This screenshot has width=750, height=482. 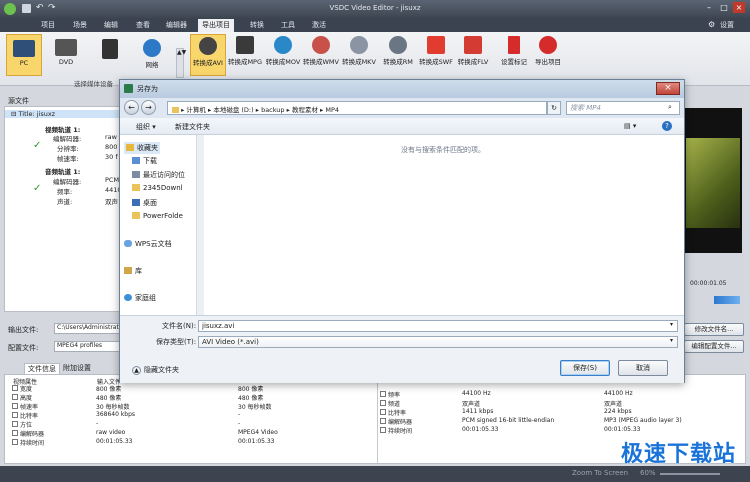 I want to click on nav-wps-cloud: WPS云文档, so click(x=148, y=244).